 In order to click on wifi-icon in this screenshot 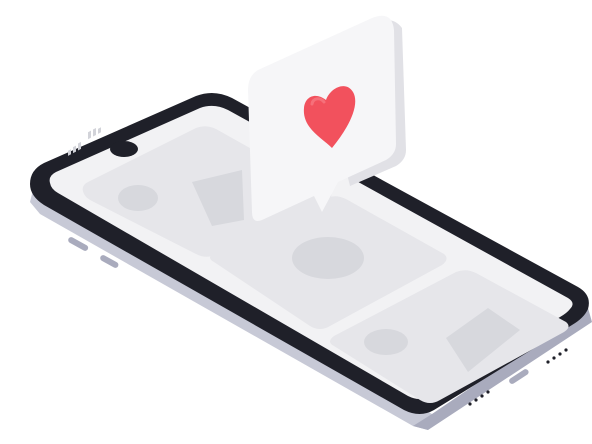, I will do `click(94, 133)`.